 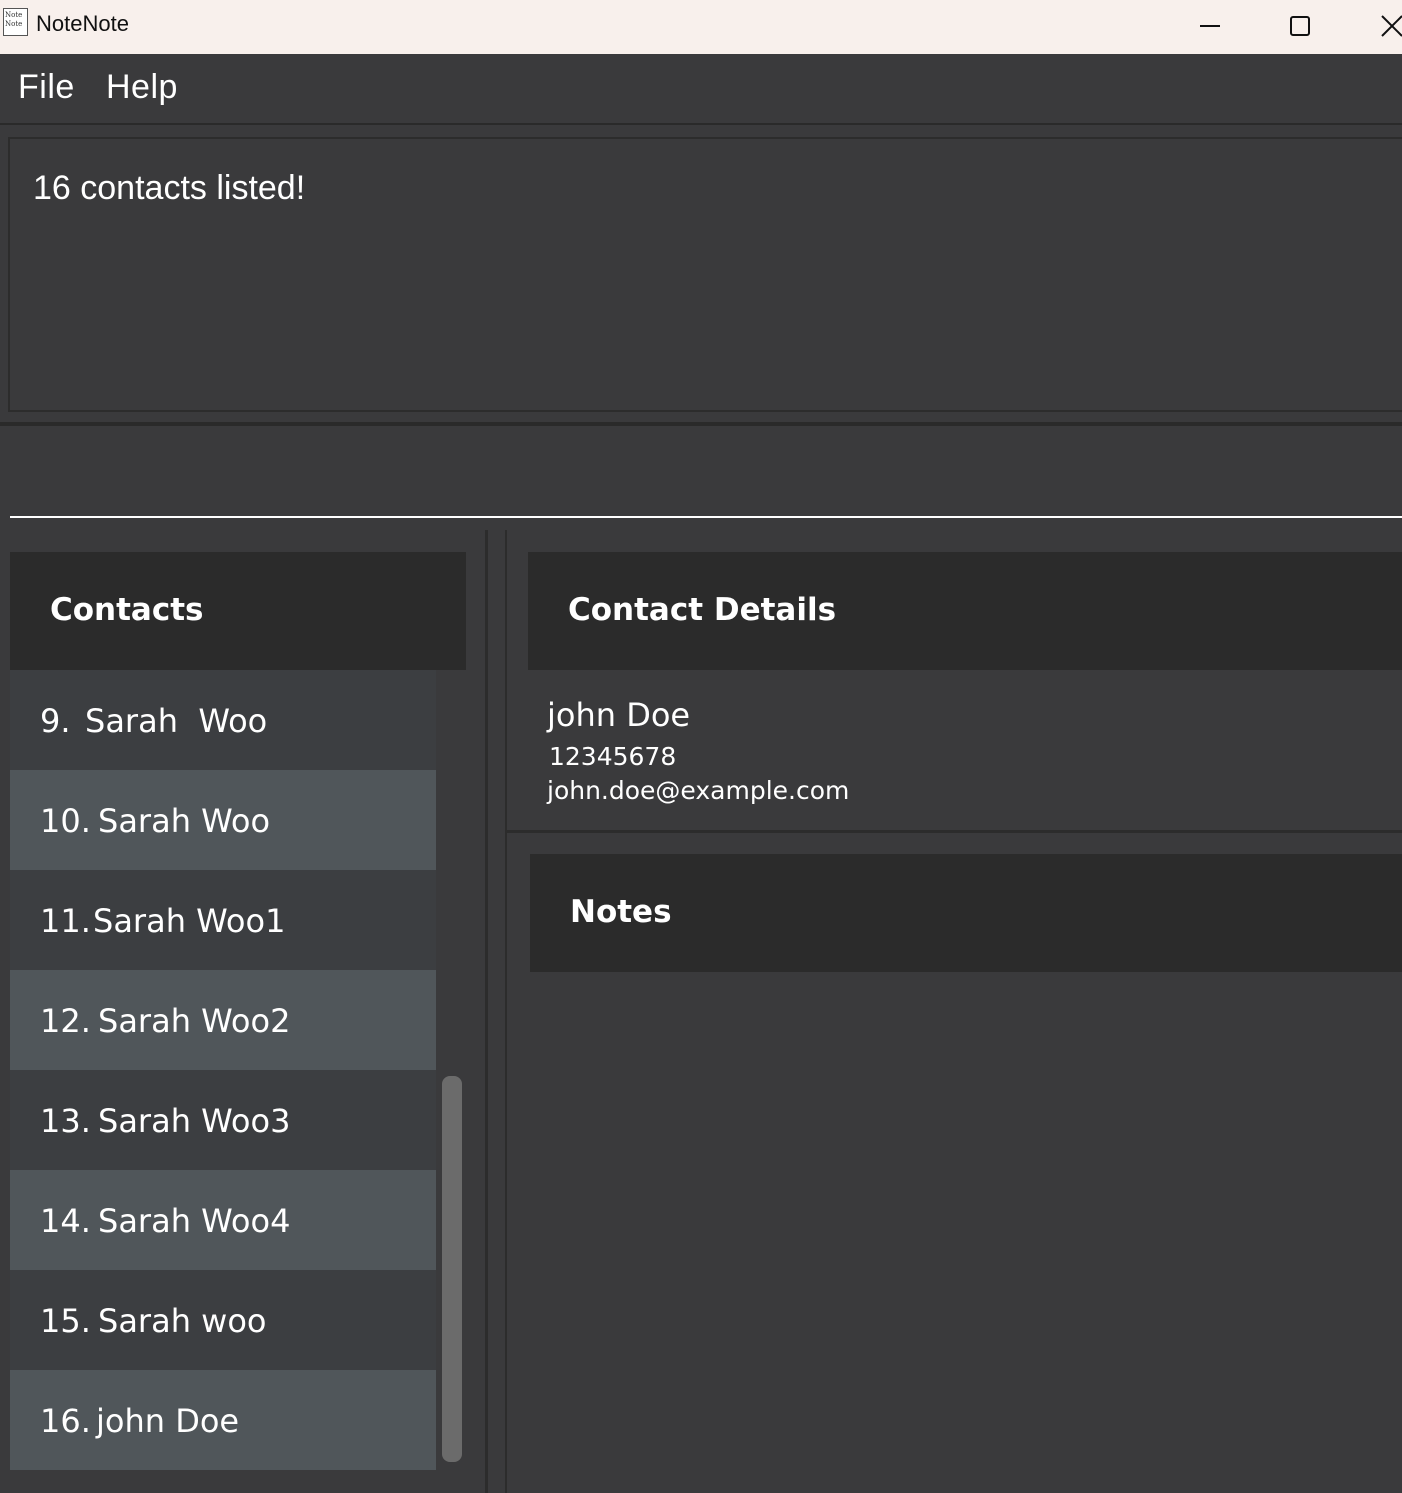 I want to click on list-item: 13. Sarah Woo3, so click(x=223, y=1120).